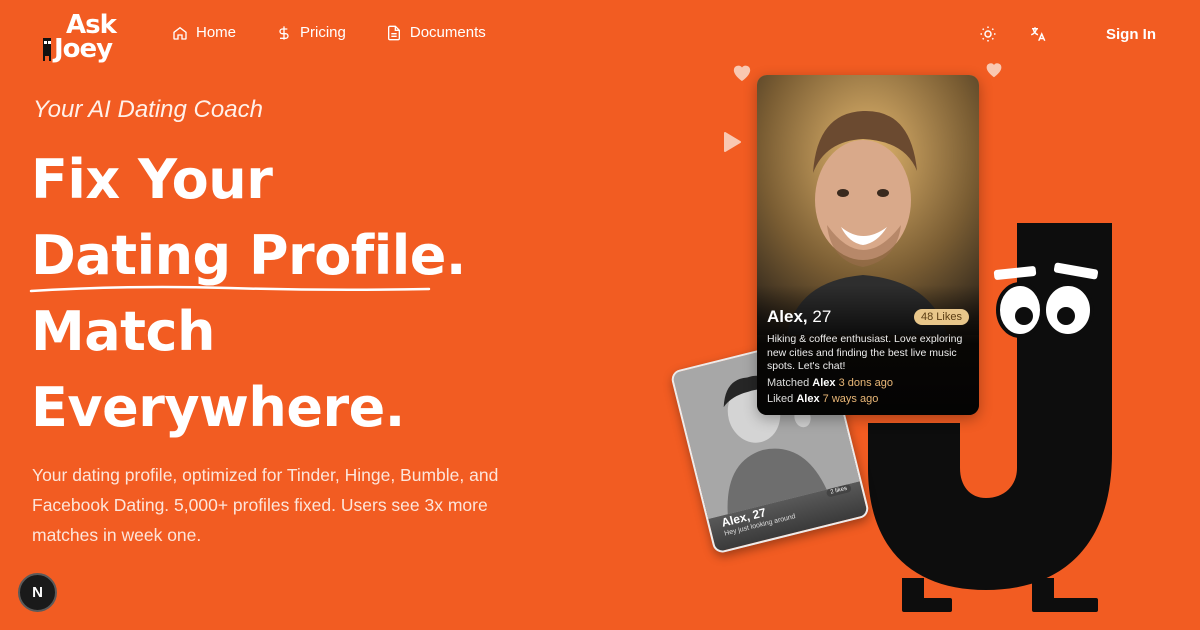  I want to click on card-name: Alex, 27, so click(799, 317).